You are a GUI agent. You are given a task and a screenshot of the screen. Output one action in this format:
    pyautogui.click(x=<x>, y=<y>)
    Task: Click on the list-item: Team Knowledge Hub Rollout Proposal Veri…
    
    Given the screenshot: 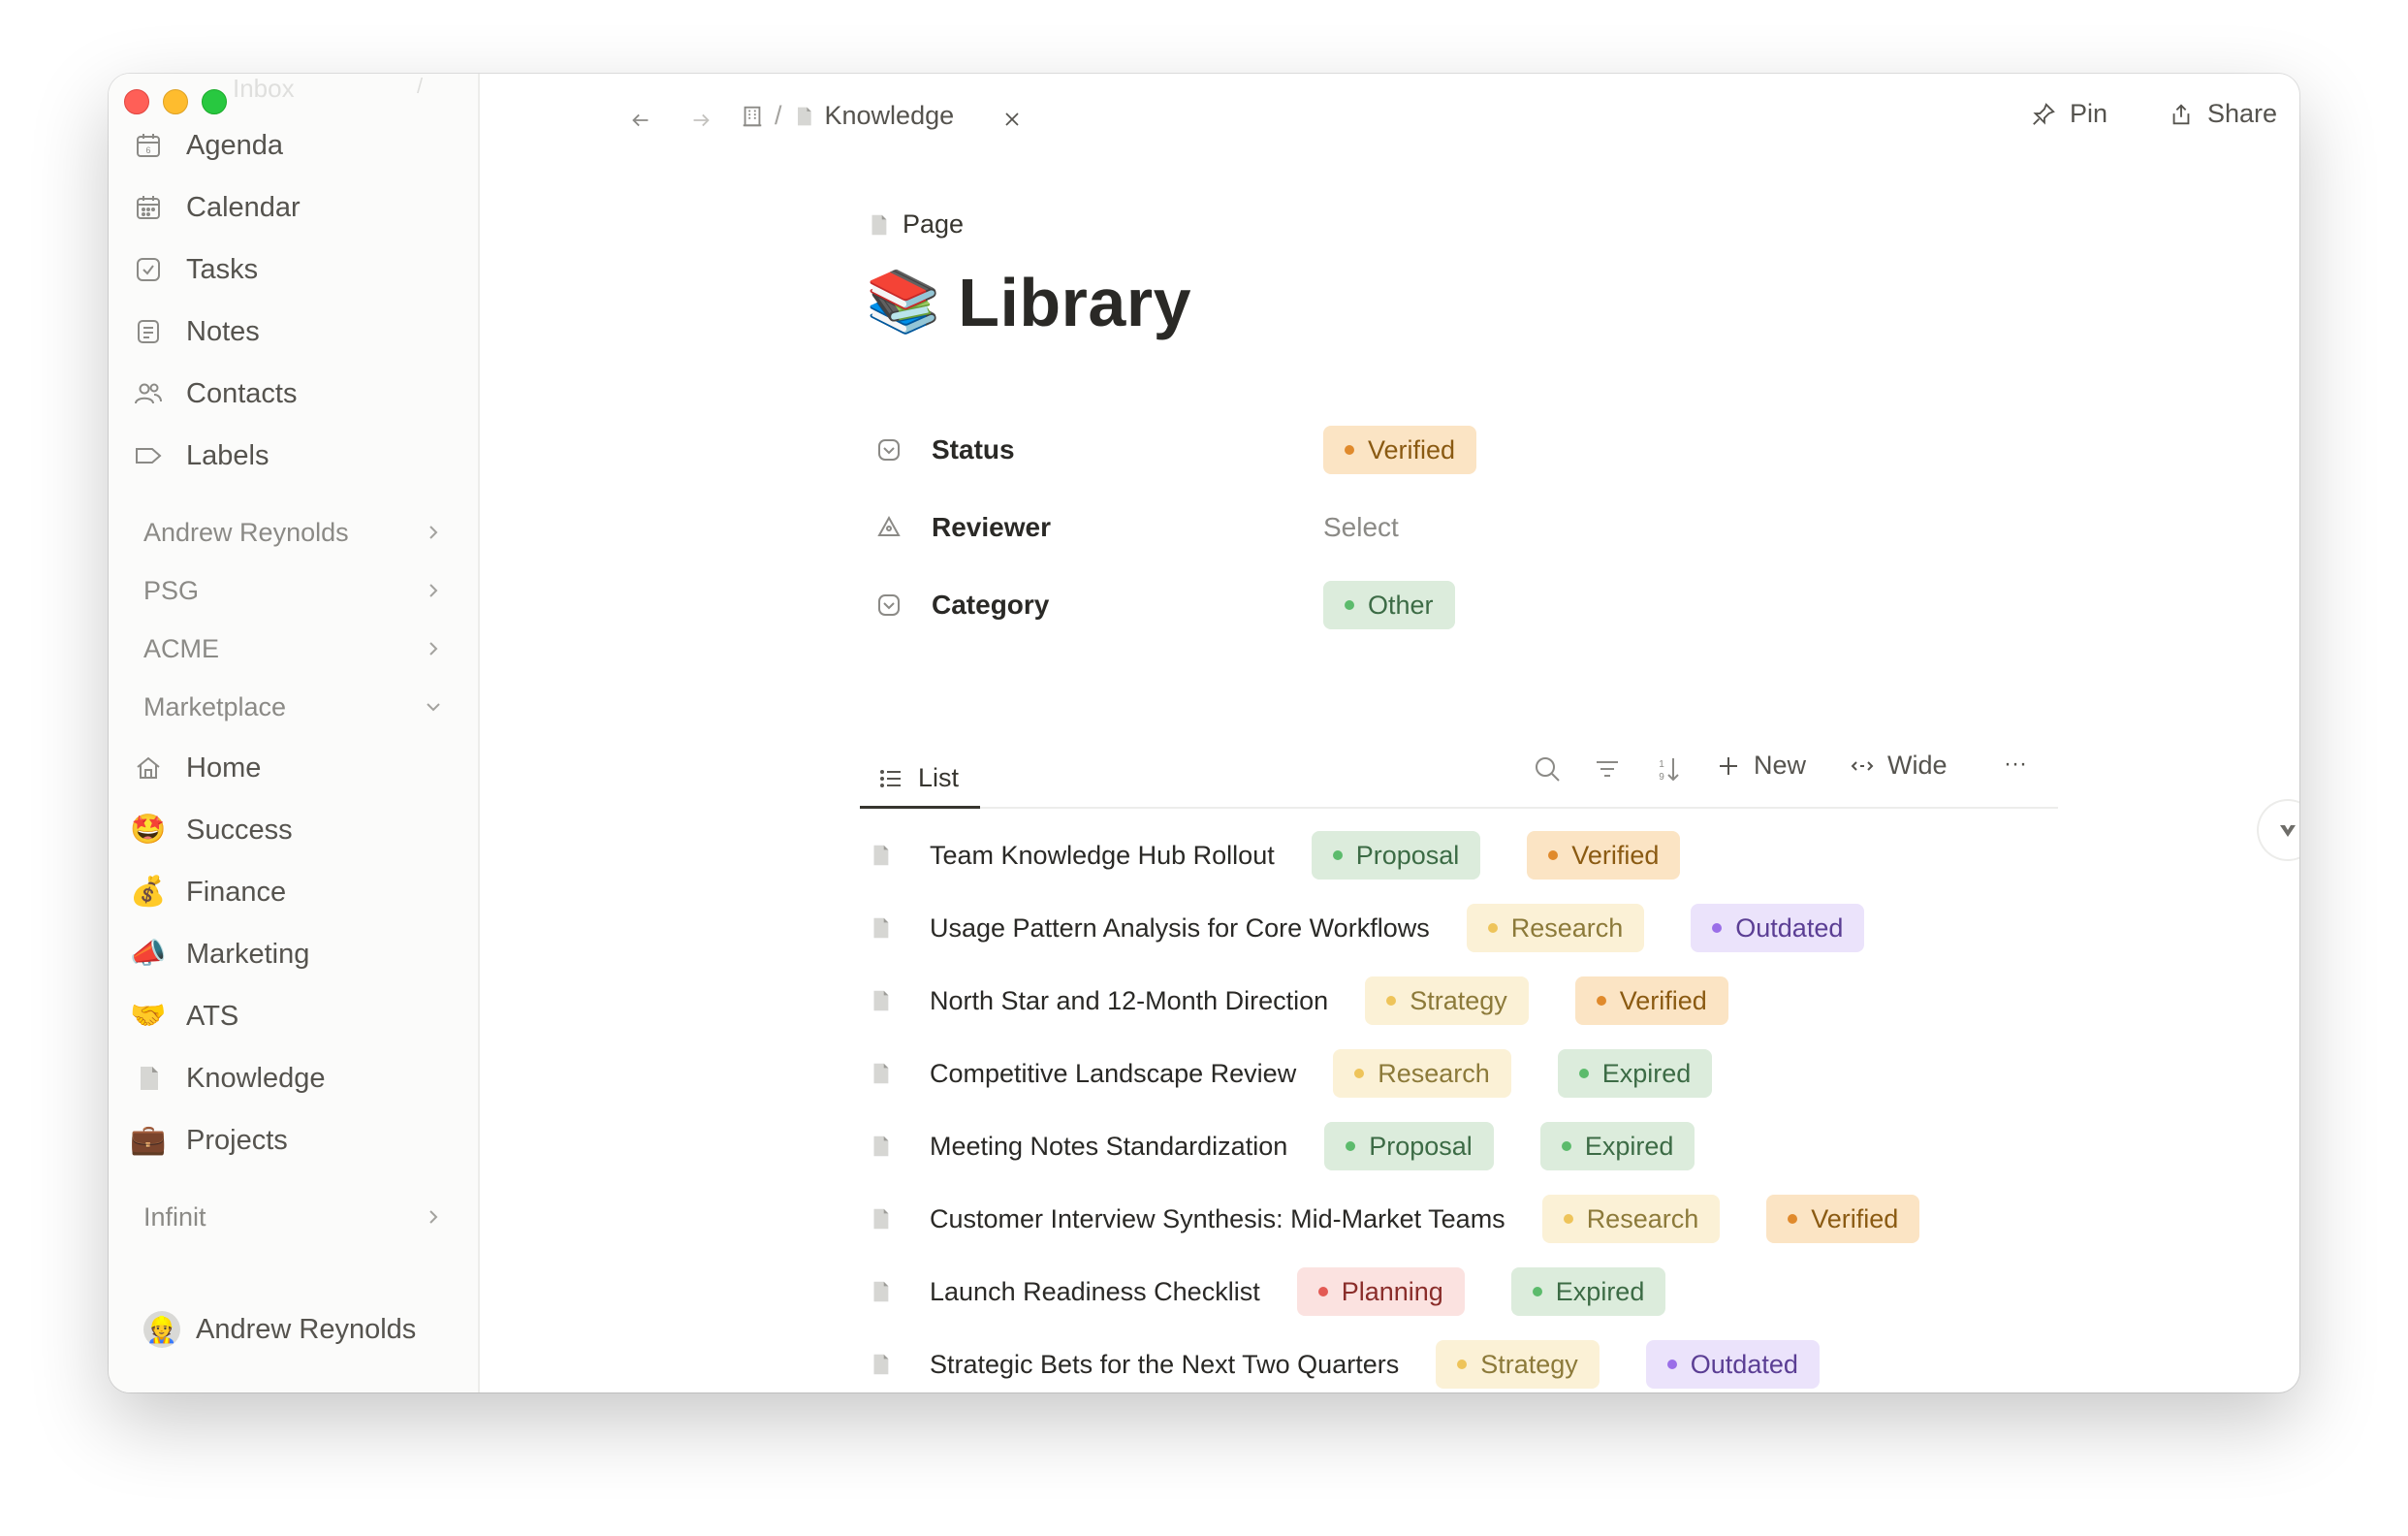 What is the action you would take?
    pyautogui.click(x=1296, y=855)
    